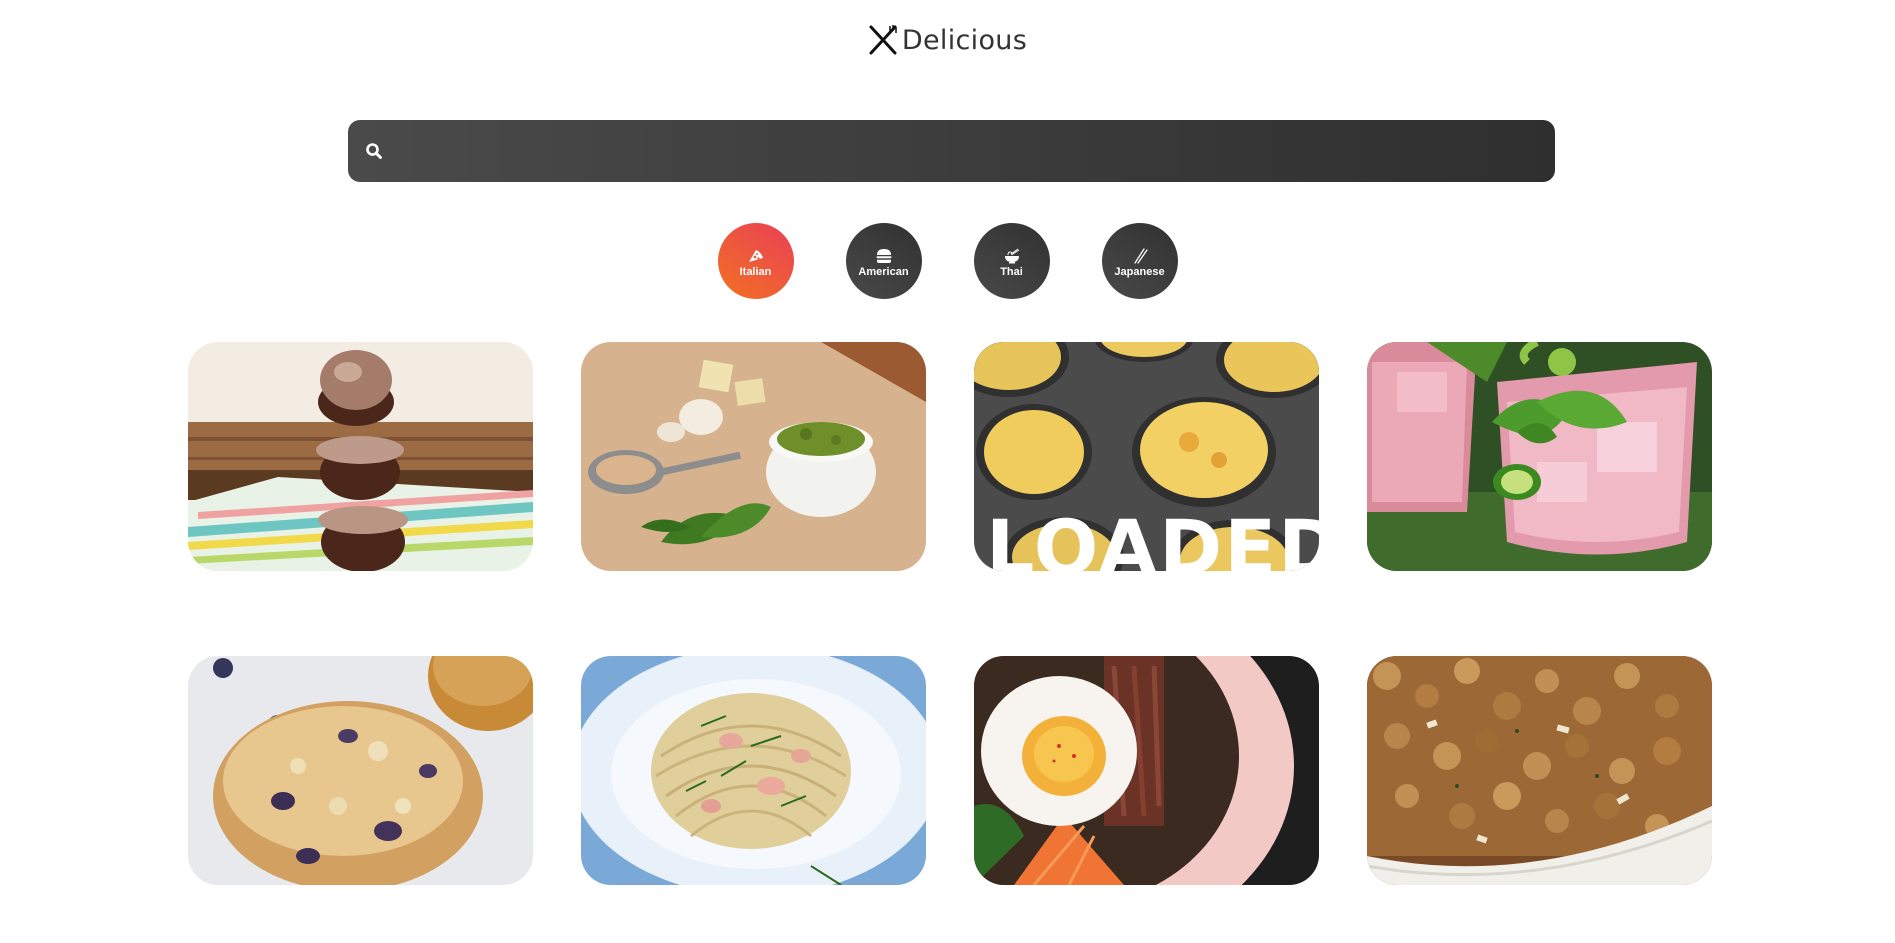 Image resolution: width=1895 pixels, height=943 pixels. Describe the element at coordinates (970, 151) in the screenshot. I see `search-input` at that location.